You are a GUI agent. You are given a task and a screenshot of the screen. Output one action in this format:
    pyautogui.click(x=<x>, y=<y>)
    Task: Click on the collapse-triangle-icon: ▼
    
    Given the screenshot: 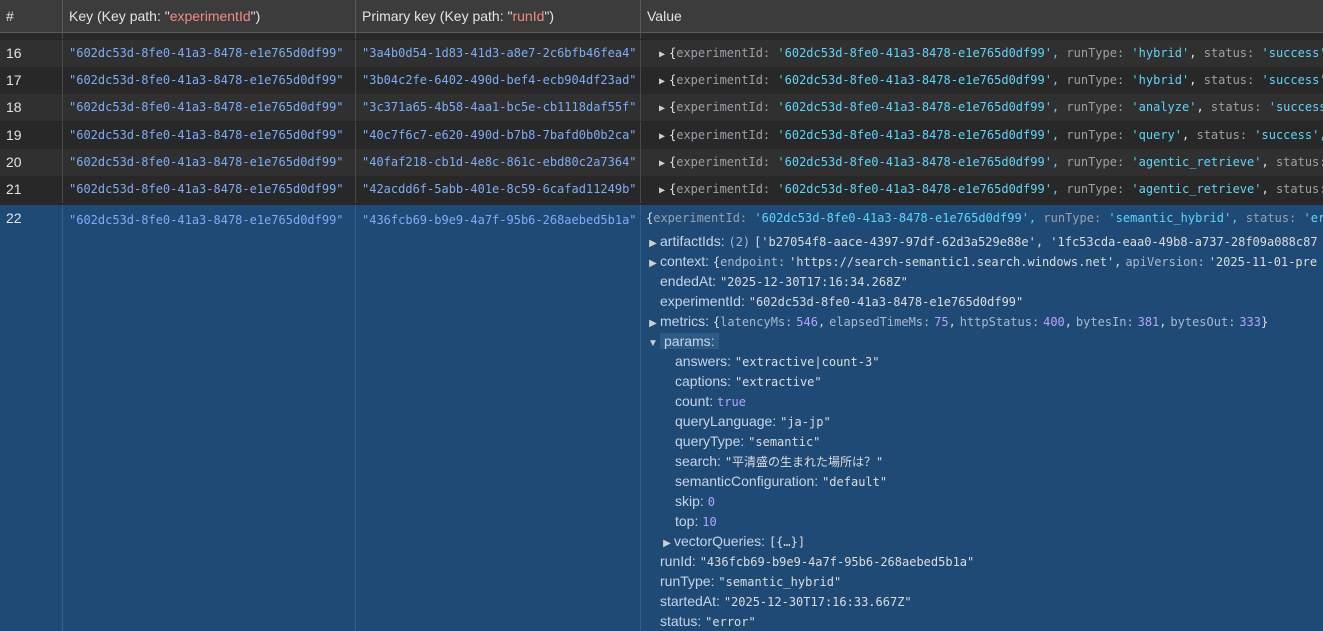 What is the action you would take?
    pyautogui.click(x=653, y=344)
    